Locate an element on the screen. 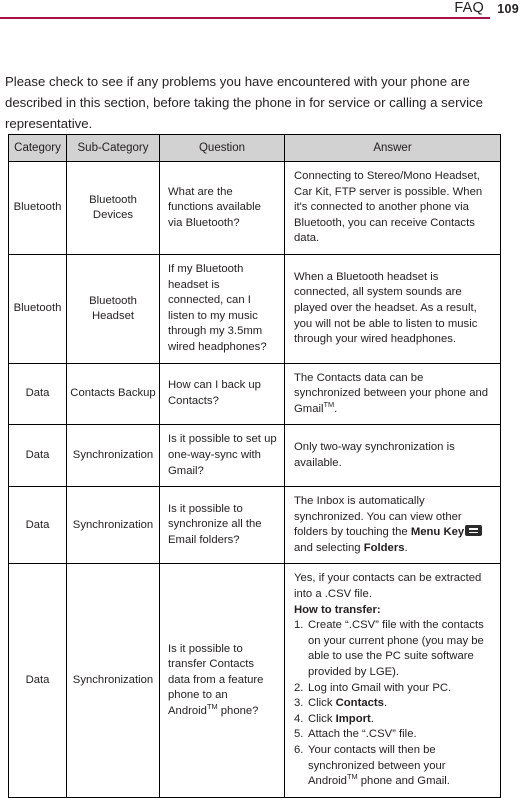  step-text-bold: Contacts is located at coordinates (359, 703).